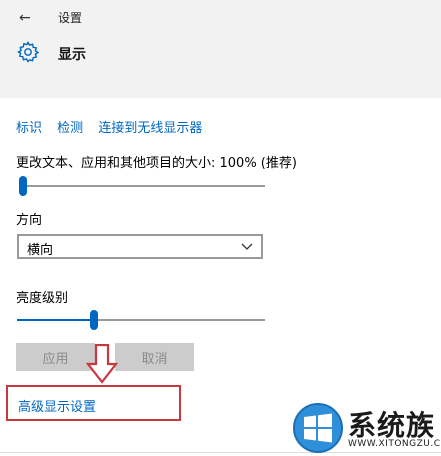  Describe the element at coordinates (140, 246) in the screenshot. I see `orientation-select: 横向` at that location.